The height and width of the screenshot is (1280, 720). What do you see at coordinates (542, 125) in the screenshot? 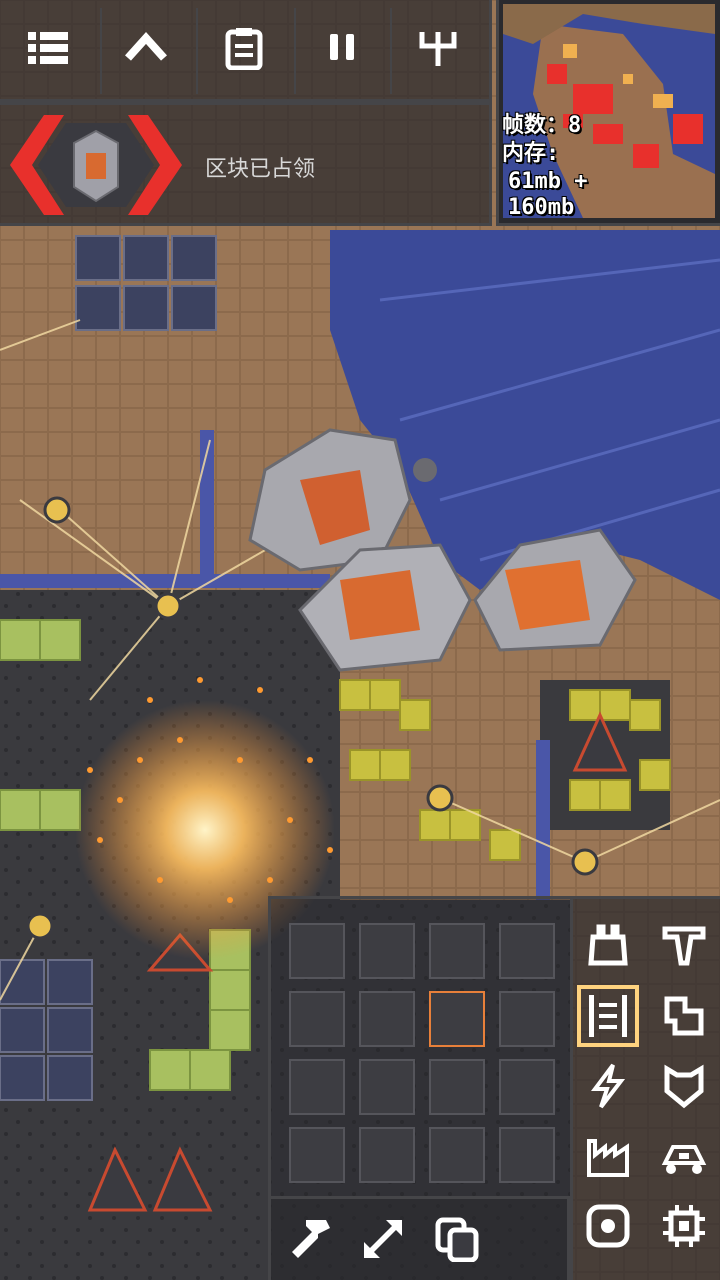
I see `fps-readout: 帧数：8` at bounding box center [542, 125].